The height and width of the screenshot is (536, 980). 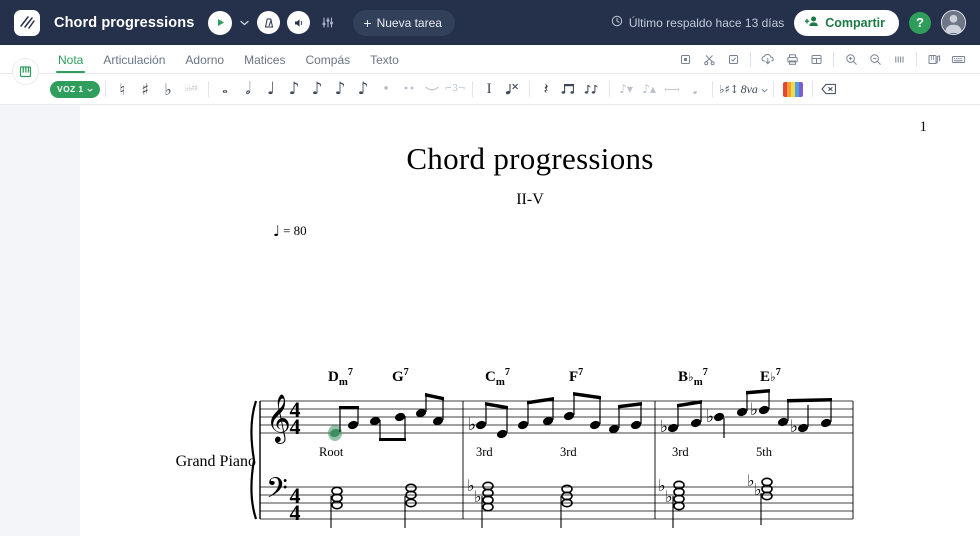 I want to click on key-signature-icon: ♭♭♮♯, so click(x=191, y=89).